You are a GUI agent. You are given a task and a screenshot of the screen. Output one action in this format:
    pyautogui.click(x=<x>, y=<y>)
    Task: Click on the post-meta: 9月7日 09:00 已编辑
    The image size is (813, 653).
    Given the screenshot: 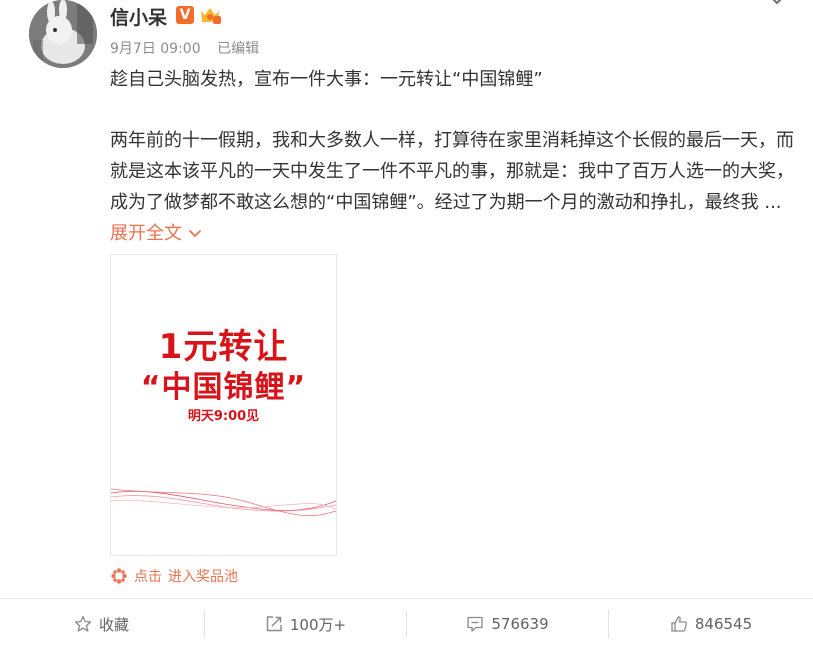 What is the action you would take?
    pyautogui.click(x=184, y=48)
    